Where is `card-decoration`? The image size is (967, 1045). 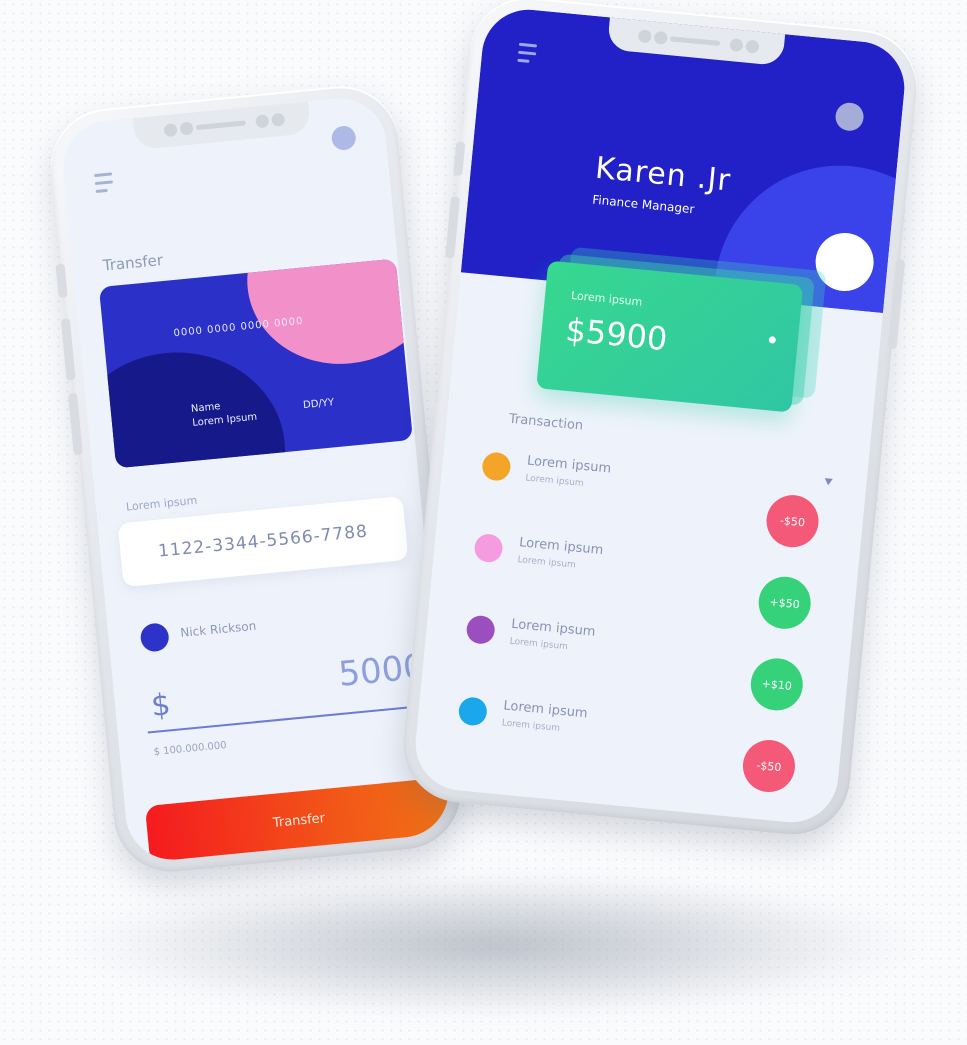 card-decoration is located at coordinates (326, 315).